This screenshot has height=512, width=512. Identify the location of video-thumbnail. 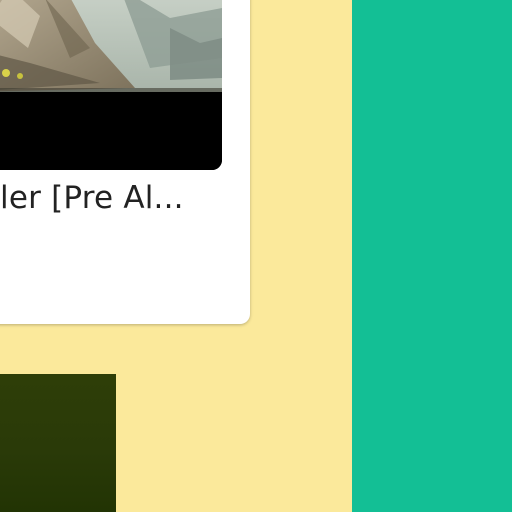
(111, 85).